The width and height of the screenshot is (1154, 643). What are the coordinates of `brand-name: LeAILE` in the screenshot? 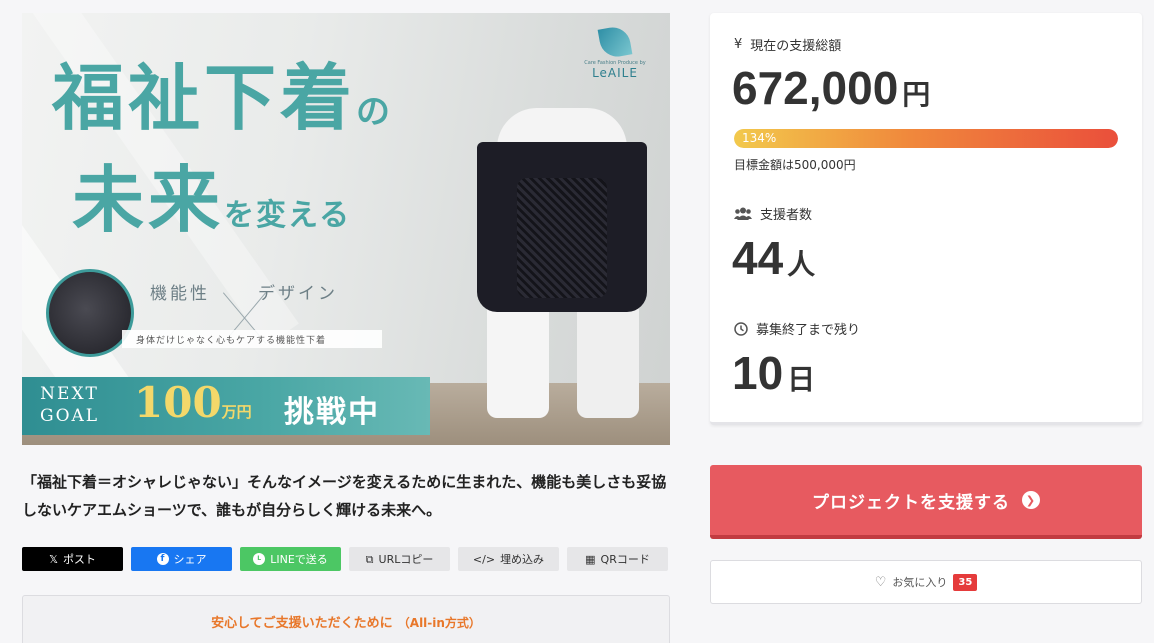 It's located at (615, 73).